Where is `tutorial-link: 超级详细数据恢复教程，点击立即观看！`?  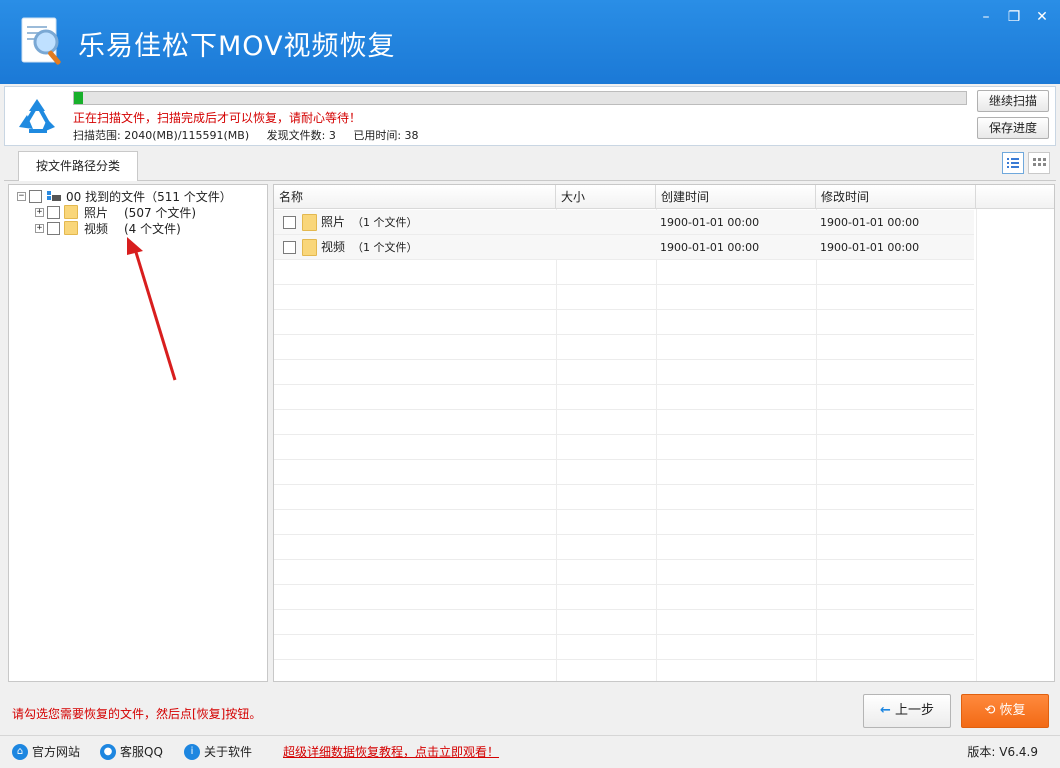 tutorial-link: 超级详细数据恢复教程，点击立即观看！ is located at coordinates (391, 751).